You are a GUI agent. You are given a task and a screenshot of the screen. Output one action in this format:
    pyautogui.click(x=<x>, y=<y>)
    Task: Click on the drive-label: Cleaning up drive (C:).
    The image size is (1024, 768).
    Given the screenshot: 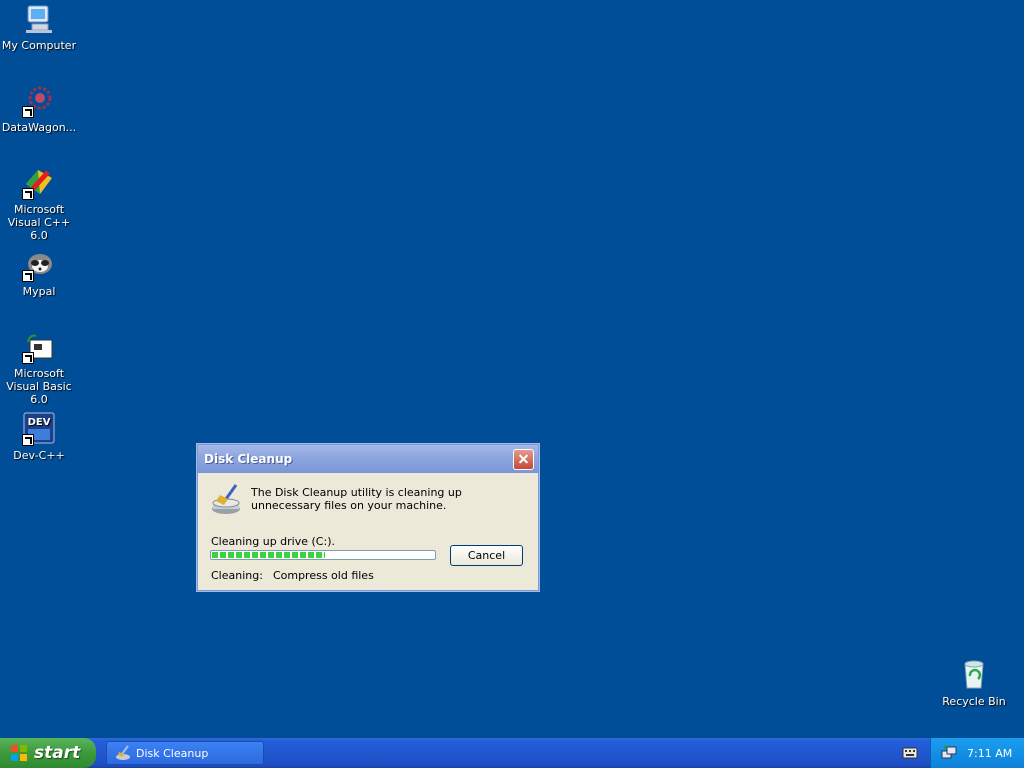 What is the action you would take?
    pyautogui.click(x=273, y=541)
    